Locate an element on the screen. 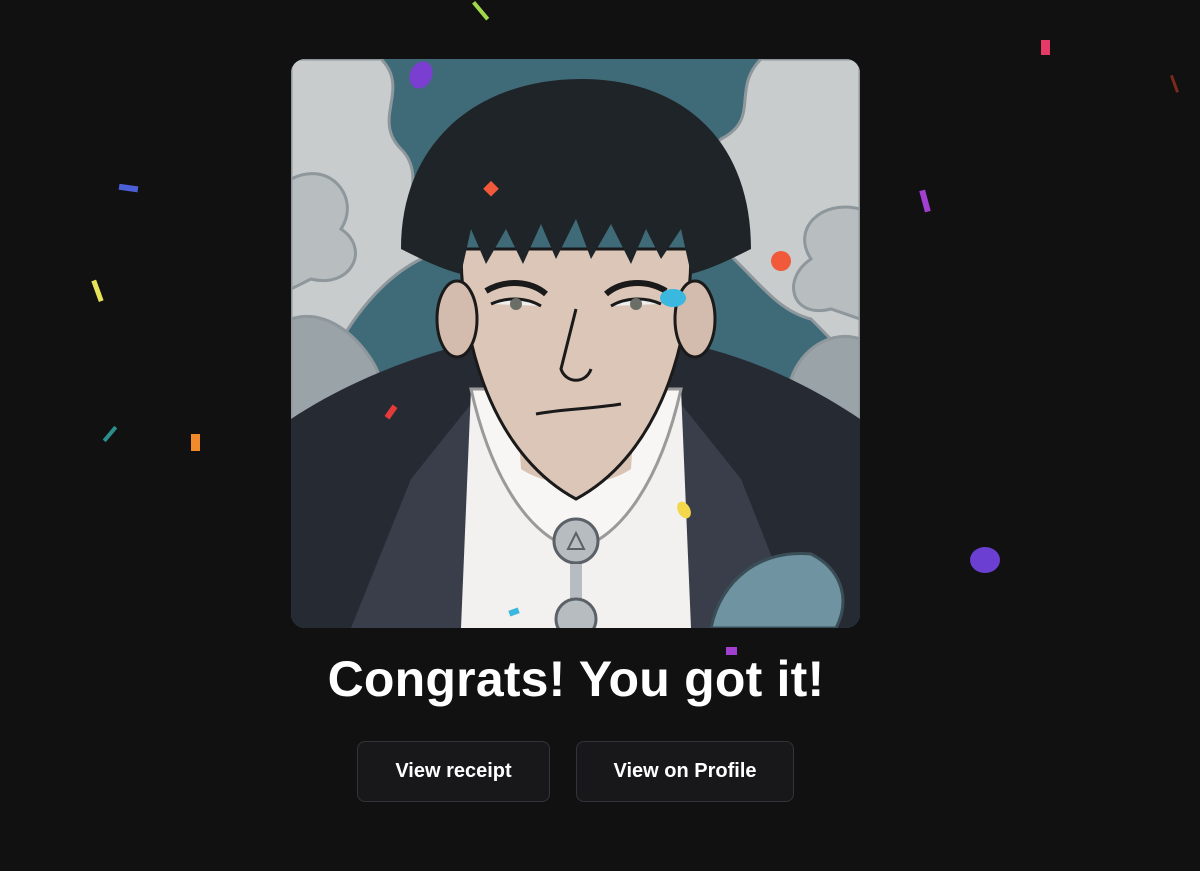 Image resolution: width=1200 pixels, height=871 pixels. view-receipt-button: View receipt is located at coordinates (453, 771).